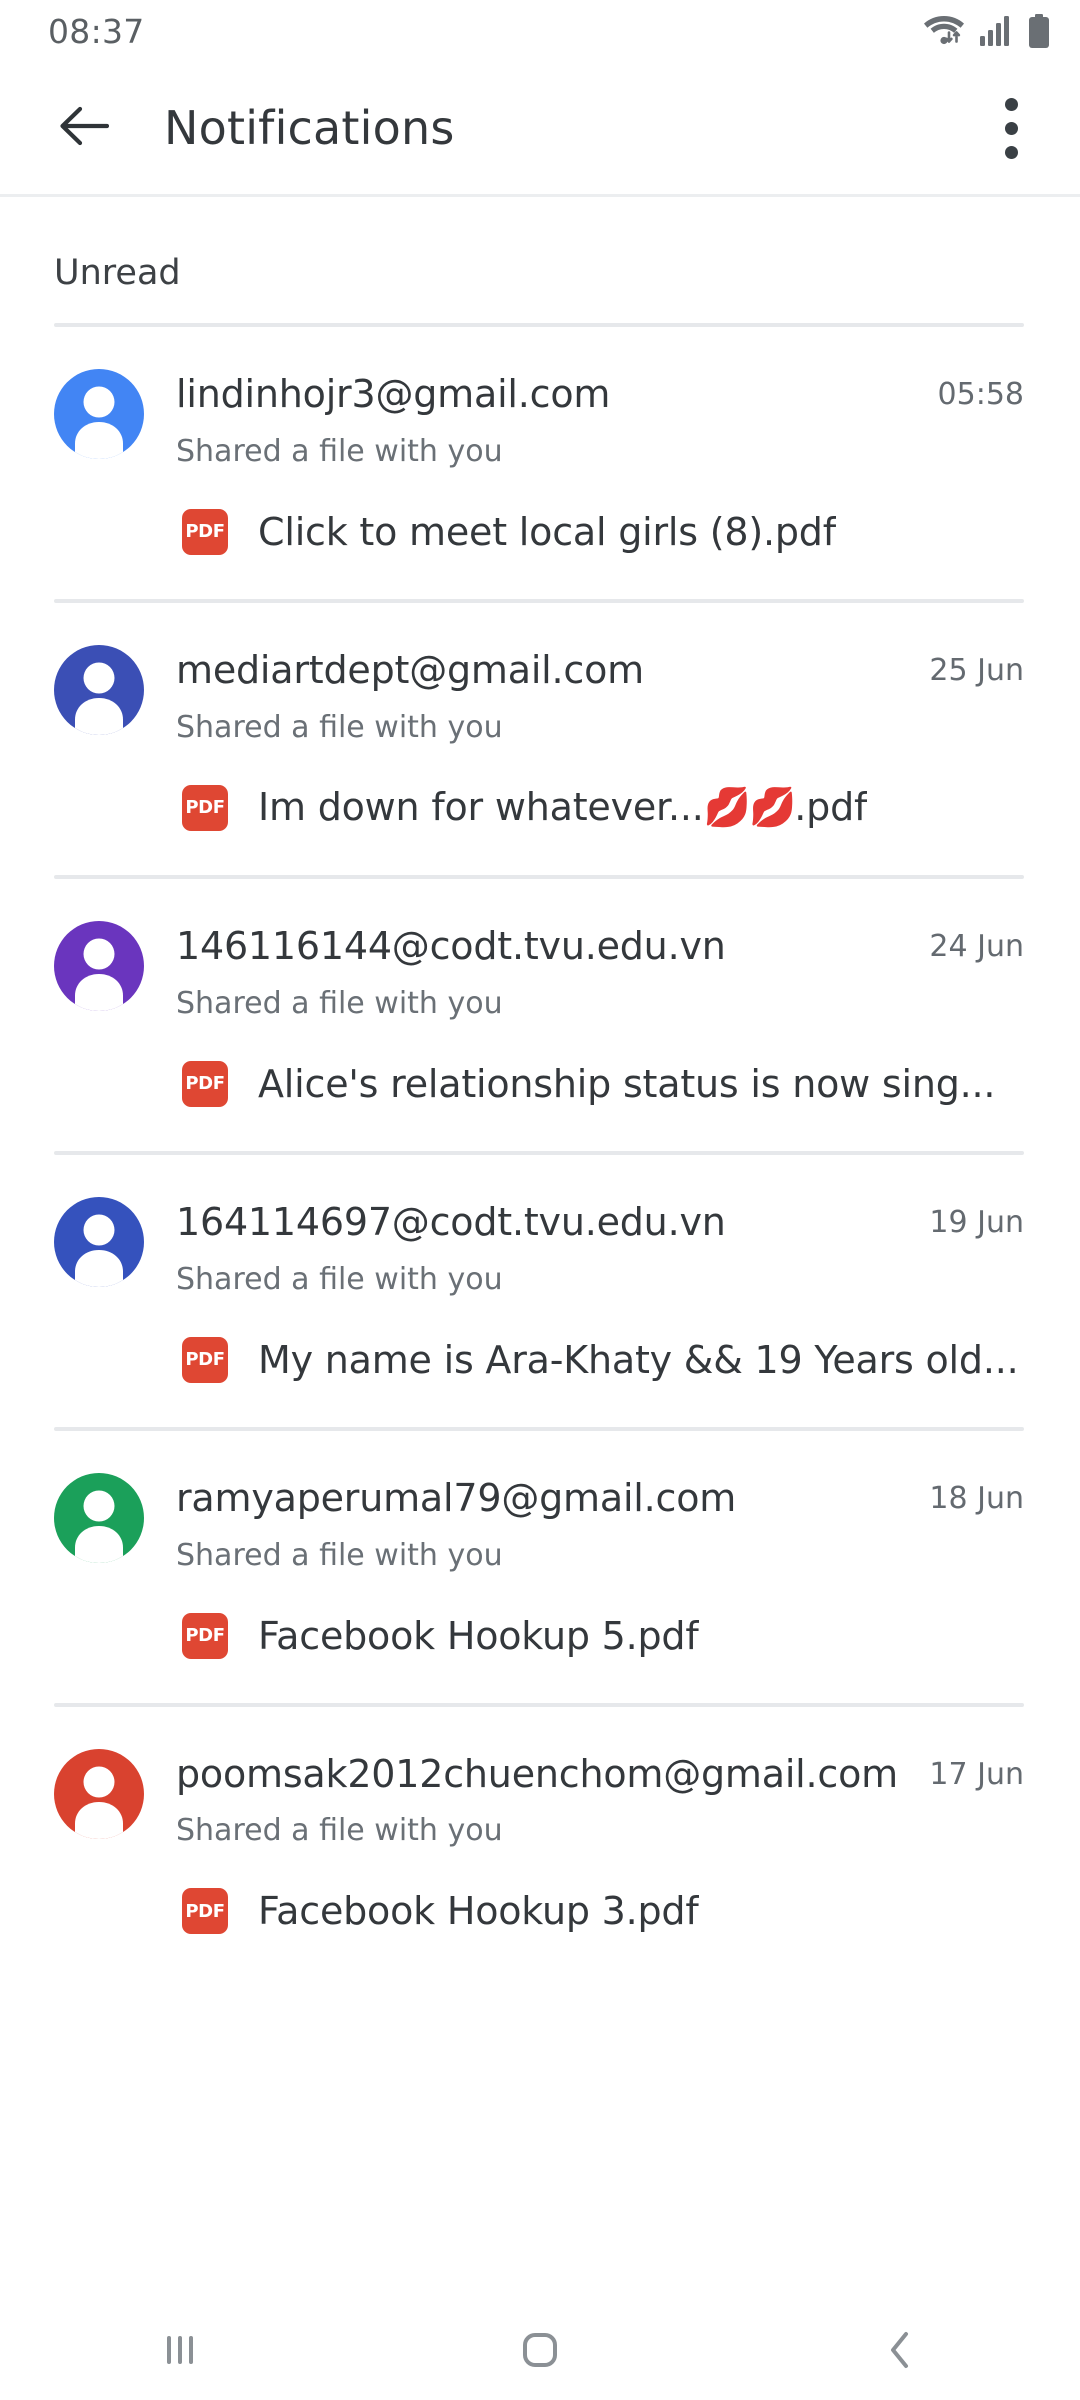  I want to click on back-button, so click(84, 128).